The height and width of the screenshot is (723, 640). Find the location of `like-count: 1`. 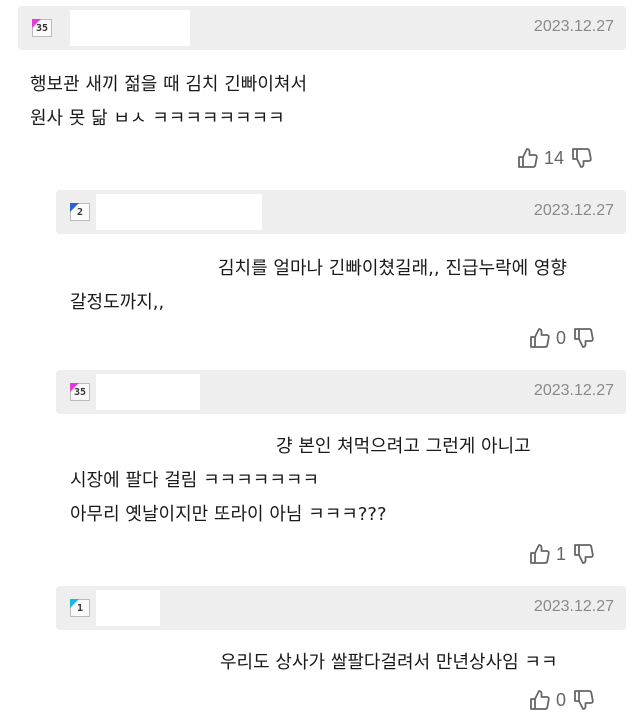

like-count: 1 is located at coordinates (561, 553).